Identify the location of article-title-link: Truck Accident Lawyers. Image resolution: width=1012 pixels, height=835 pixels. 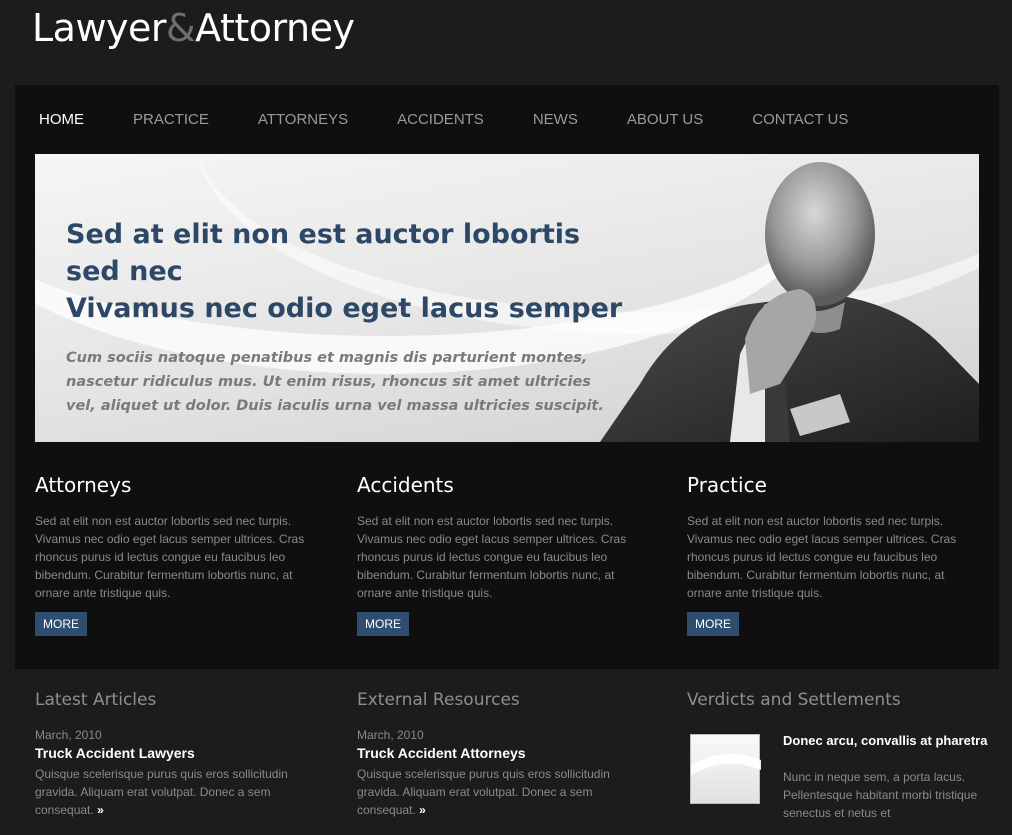
(185, 753).